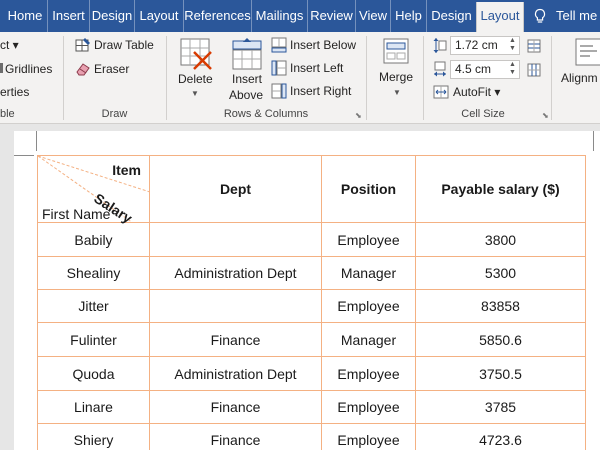 The height and width of the screenshot is (450, 600). I want to click on cell-salary: 4723.6, so click(500, 436).